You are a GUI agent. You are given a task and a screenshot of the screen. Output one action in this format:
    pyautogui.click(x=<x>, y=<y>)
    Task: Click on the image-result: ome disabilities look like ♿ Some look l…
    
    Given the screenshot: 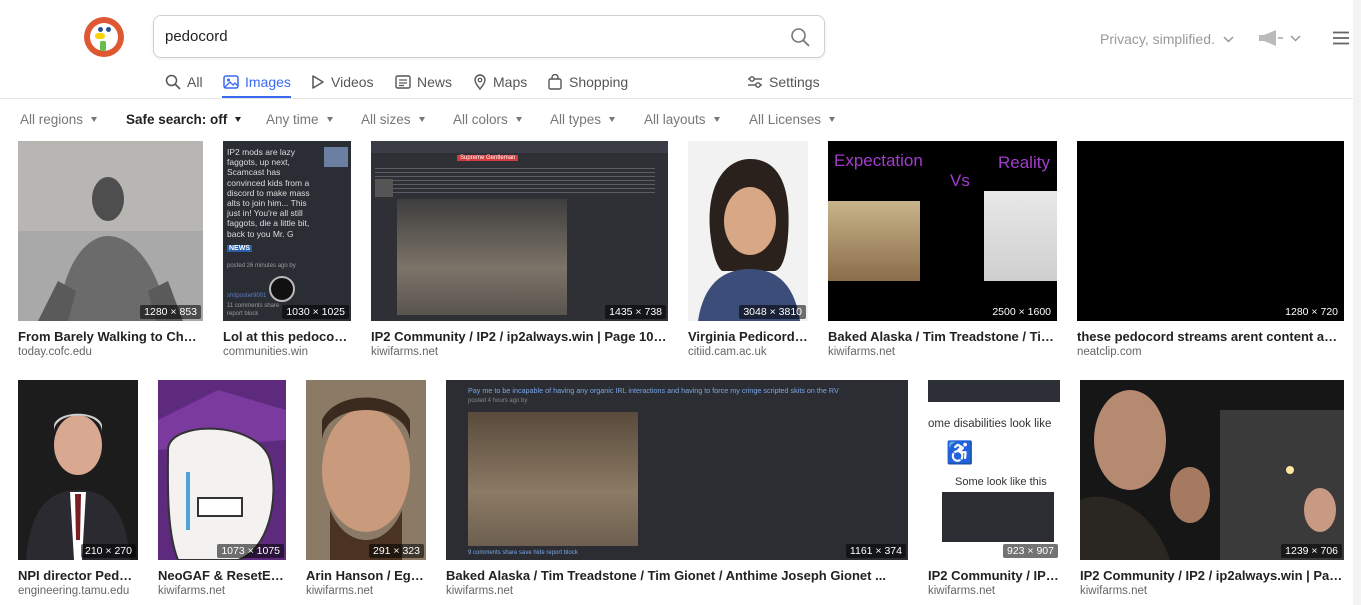 What is the action you would take?
    pyautogui.click(x=994, y=490)
    